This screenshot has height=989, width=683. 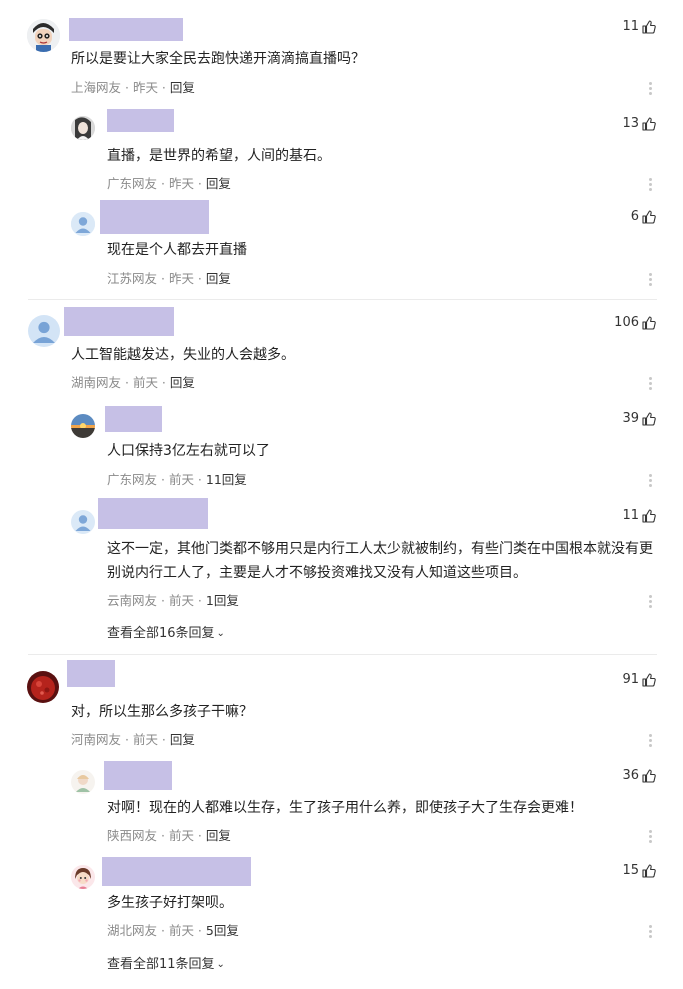 What do you see at coordinates (639, 776) in the screenshot?
I see `like-button: 36` at bounding box center [639, 776].